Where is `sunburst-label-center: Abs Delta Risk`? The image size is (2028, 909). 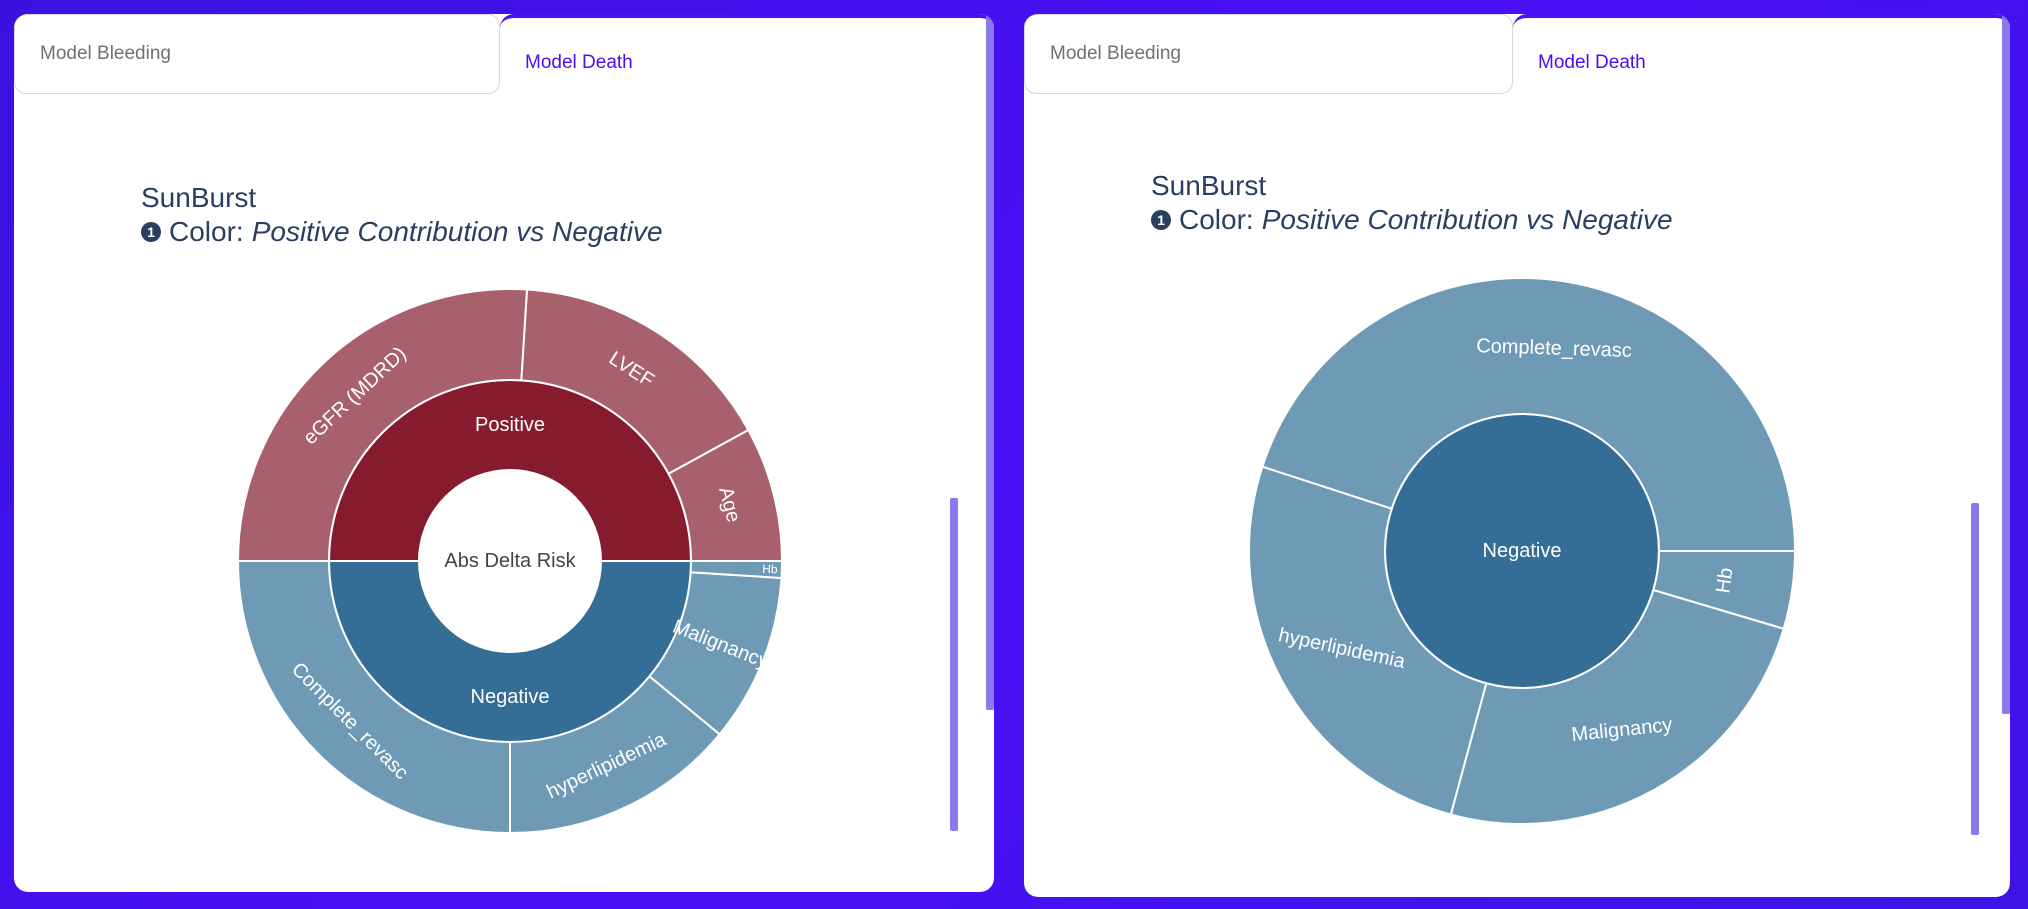 sunburst-label-center: Abs Delta Risk is located at coordinates (510, 561).